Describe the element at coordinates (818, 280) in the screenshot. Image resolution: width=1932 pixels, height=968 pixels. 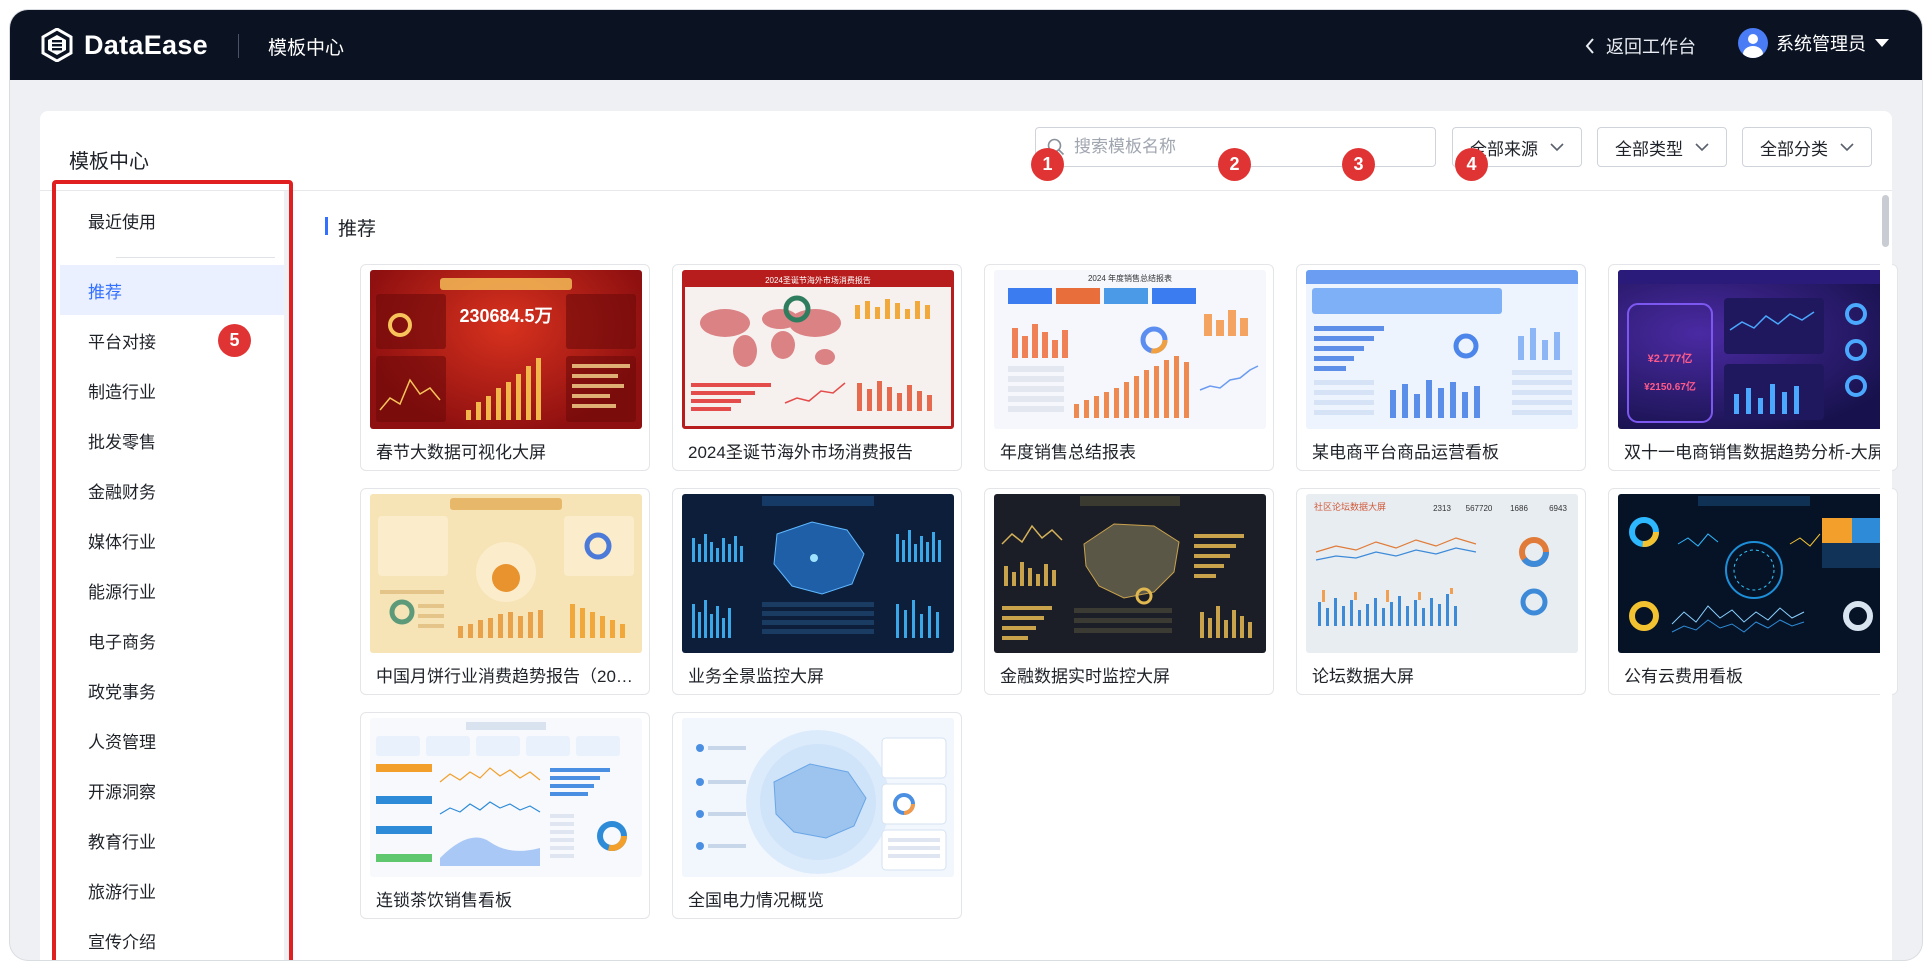
I see `thumbnail-heading: 2024圣诞节海外市场消费报告` at that location.